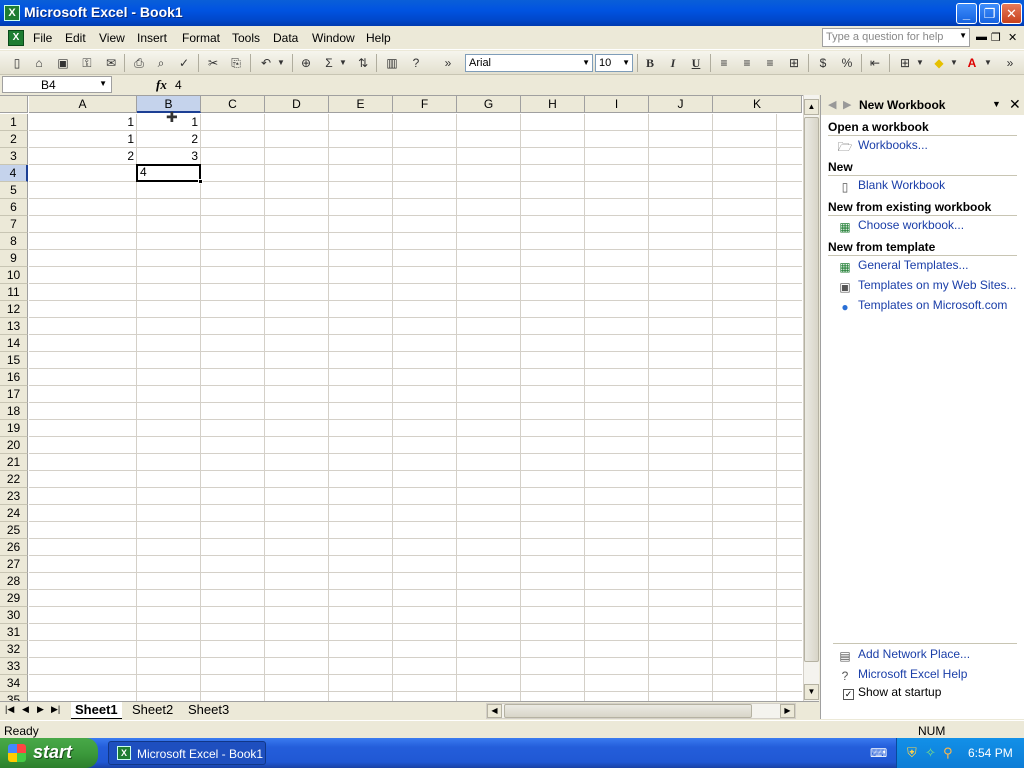 The width and height of the screenshot is (1024, 768). I want to click on font-name-select: Arial ▼, so click(529, 63).